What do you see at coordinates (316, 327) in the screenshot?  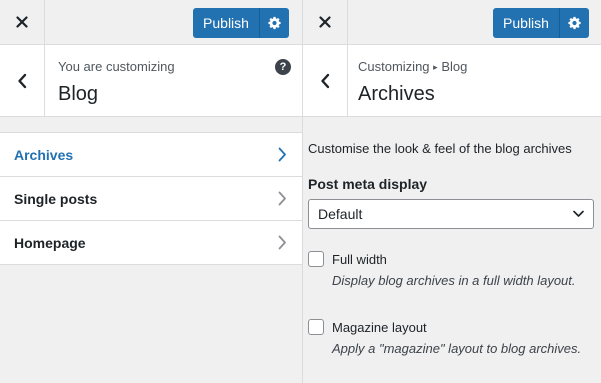 I see `magazine-layout-checkbox` at bounding box center [316, 327].